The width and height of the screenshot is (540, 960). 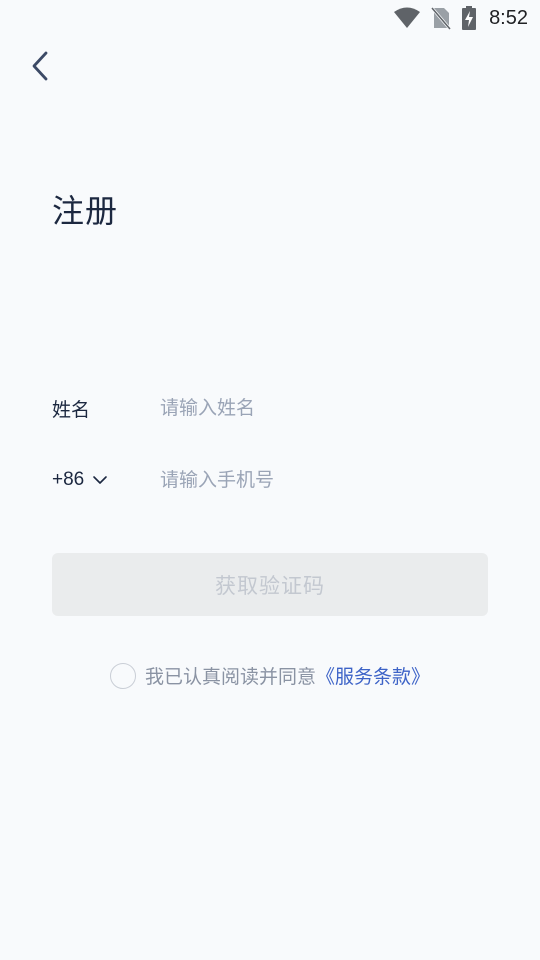 What do you see at coordinates (71, 409) in the screenshot?
I see `name-label: 姓名` at bounding box center [71, 409].